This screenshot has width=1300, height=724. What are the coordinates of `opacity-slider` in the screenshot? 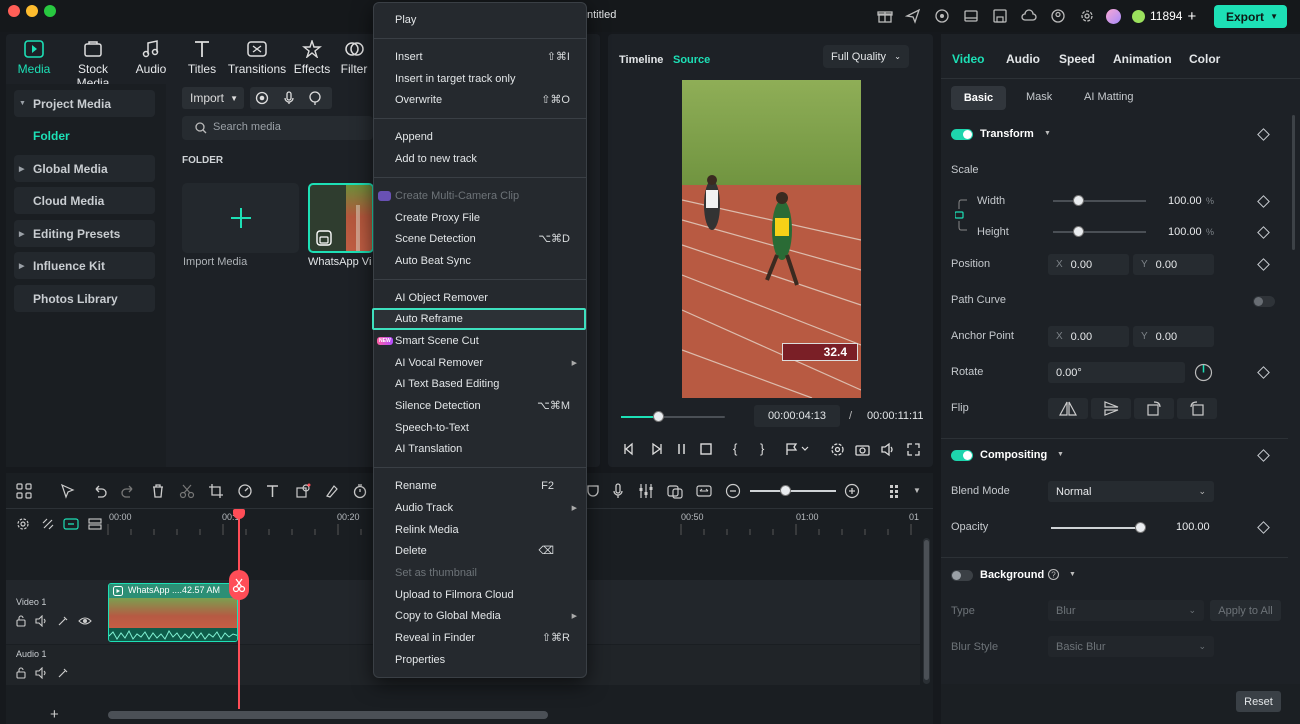 It's located at (1096, 528).